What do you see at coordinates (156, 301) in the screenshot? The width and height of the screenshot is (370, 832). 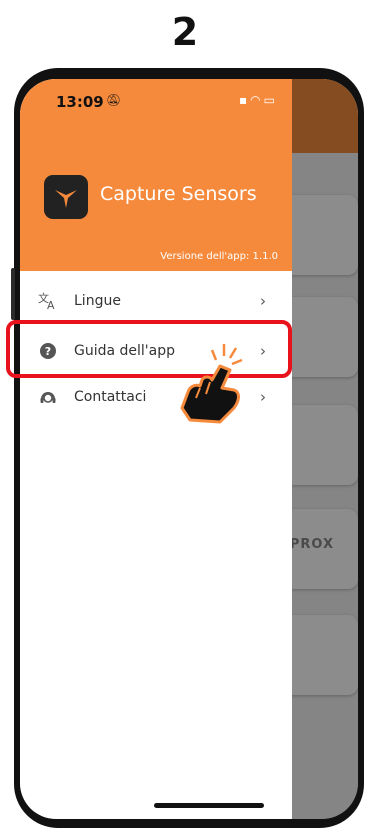 I see `menu-item-lingue: 文 A Lingue ›` at bounding box center [156, 301].